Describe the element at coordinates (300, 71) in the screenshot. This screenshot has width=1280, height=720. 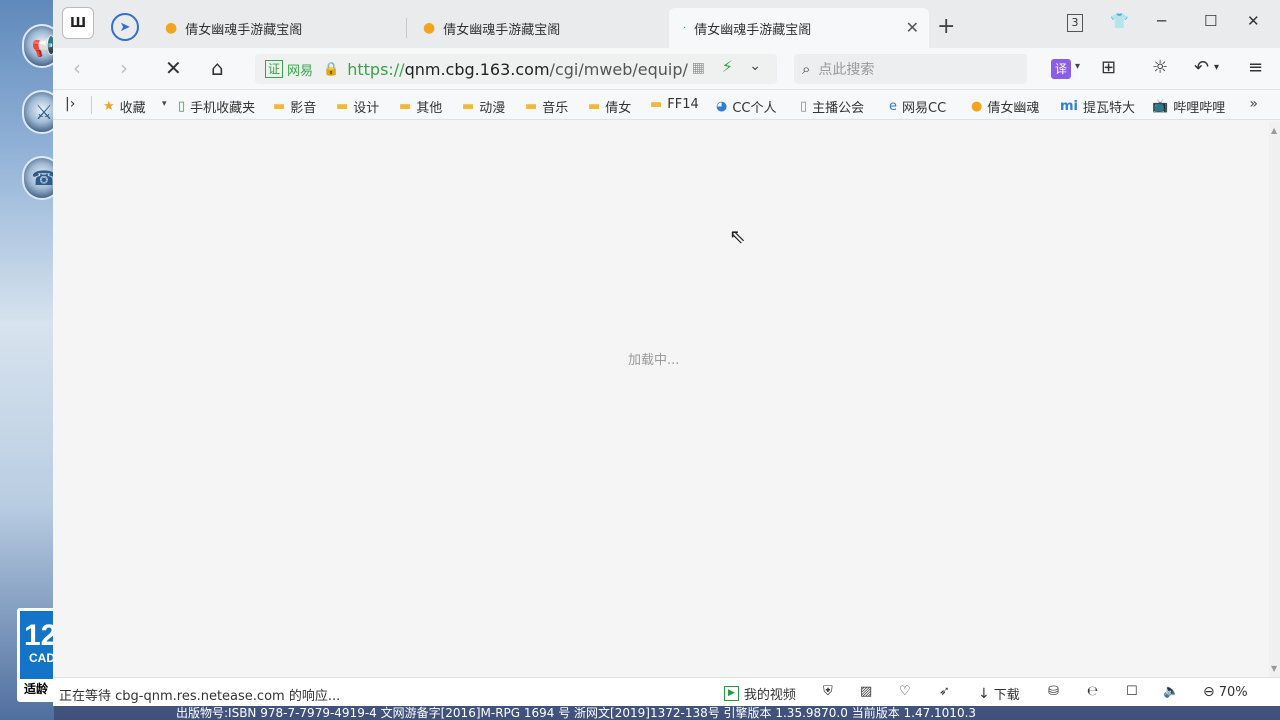
I see `certificate-name: 网易` at that location.